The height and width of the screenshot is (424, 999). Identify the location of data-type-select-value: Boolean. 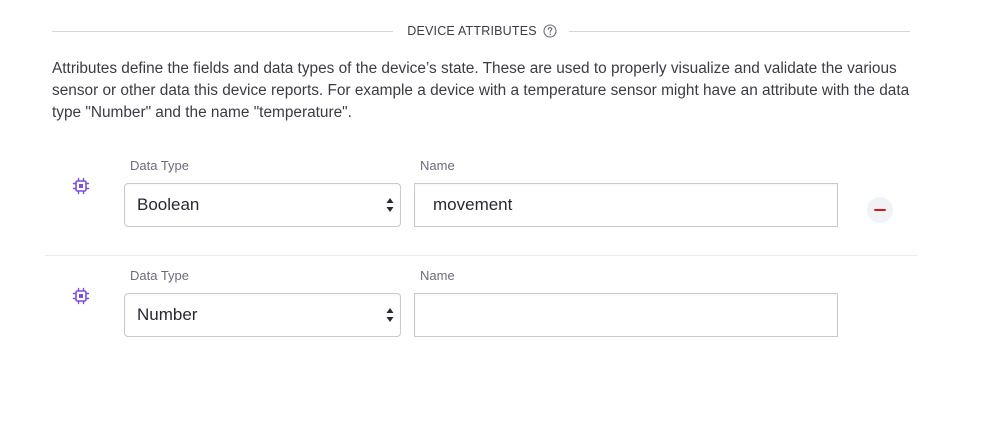
(168, 204).